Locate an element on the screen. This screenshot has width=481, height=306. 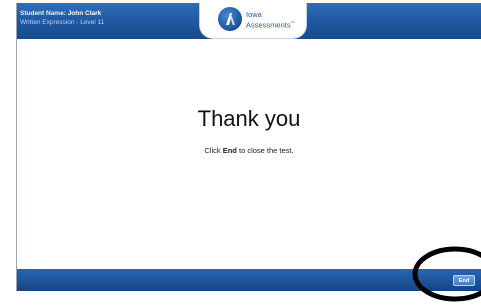
student-name-value: John Clark is located at coordinates (84, 13).